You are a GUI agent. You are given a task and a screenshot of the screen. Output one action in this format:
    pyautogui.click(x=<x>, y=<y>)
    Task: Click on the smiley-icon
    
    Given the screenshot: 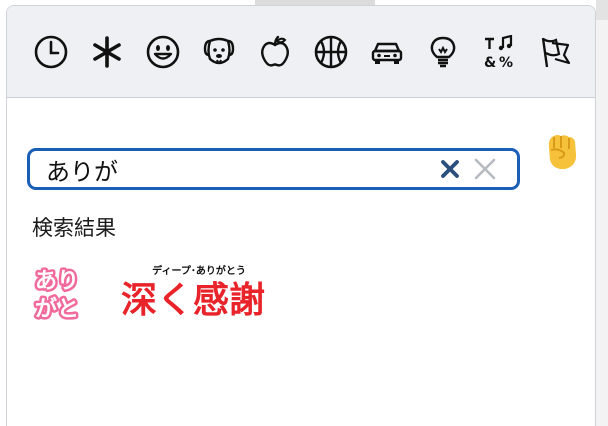 What is the action you would take?
    pyautogui.click(x=163, y=52)
    